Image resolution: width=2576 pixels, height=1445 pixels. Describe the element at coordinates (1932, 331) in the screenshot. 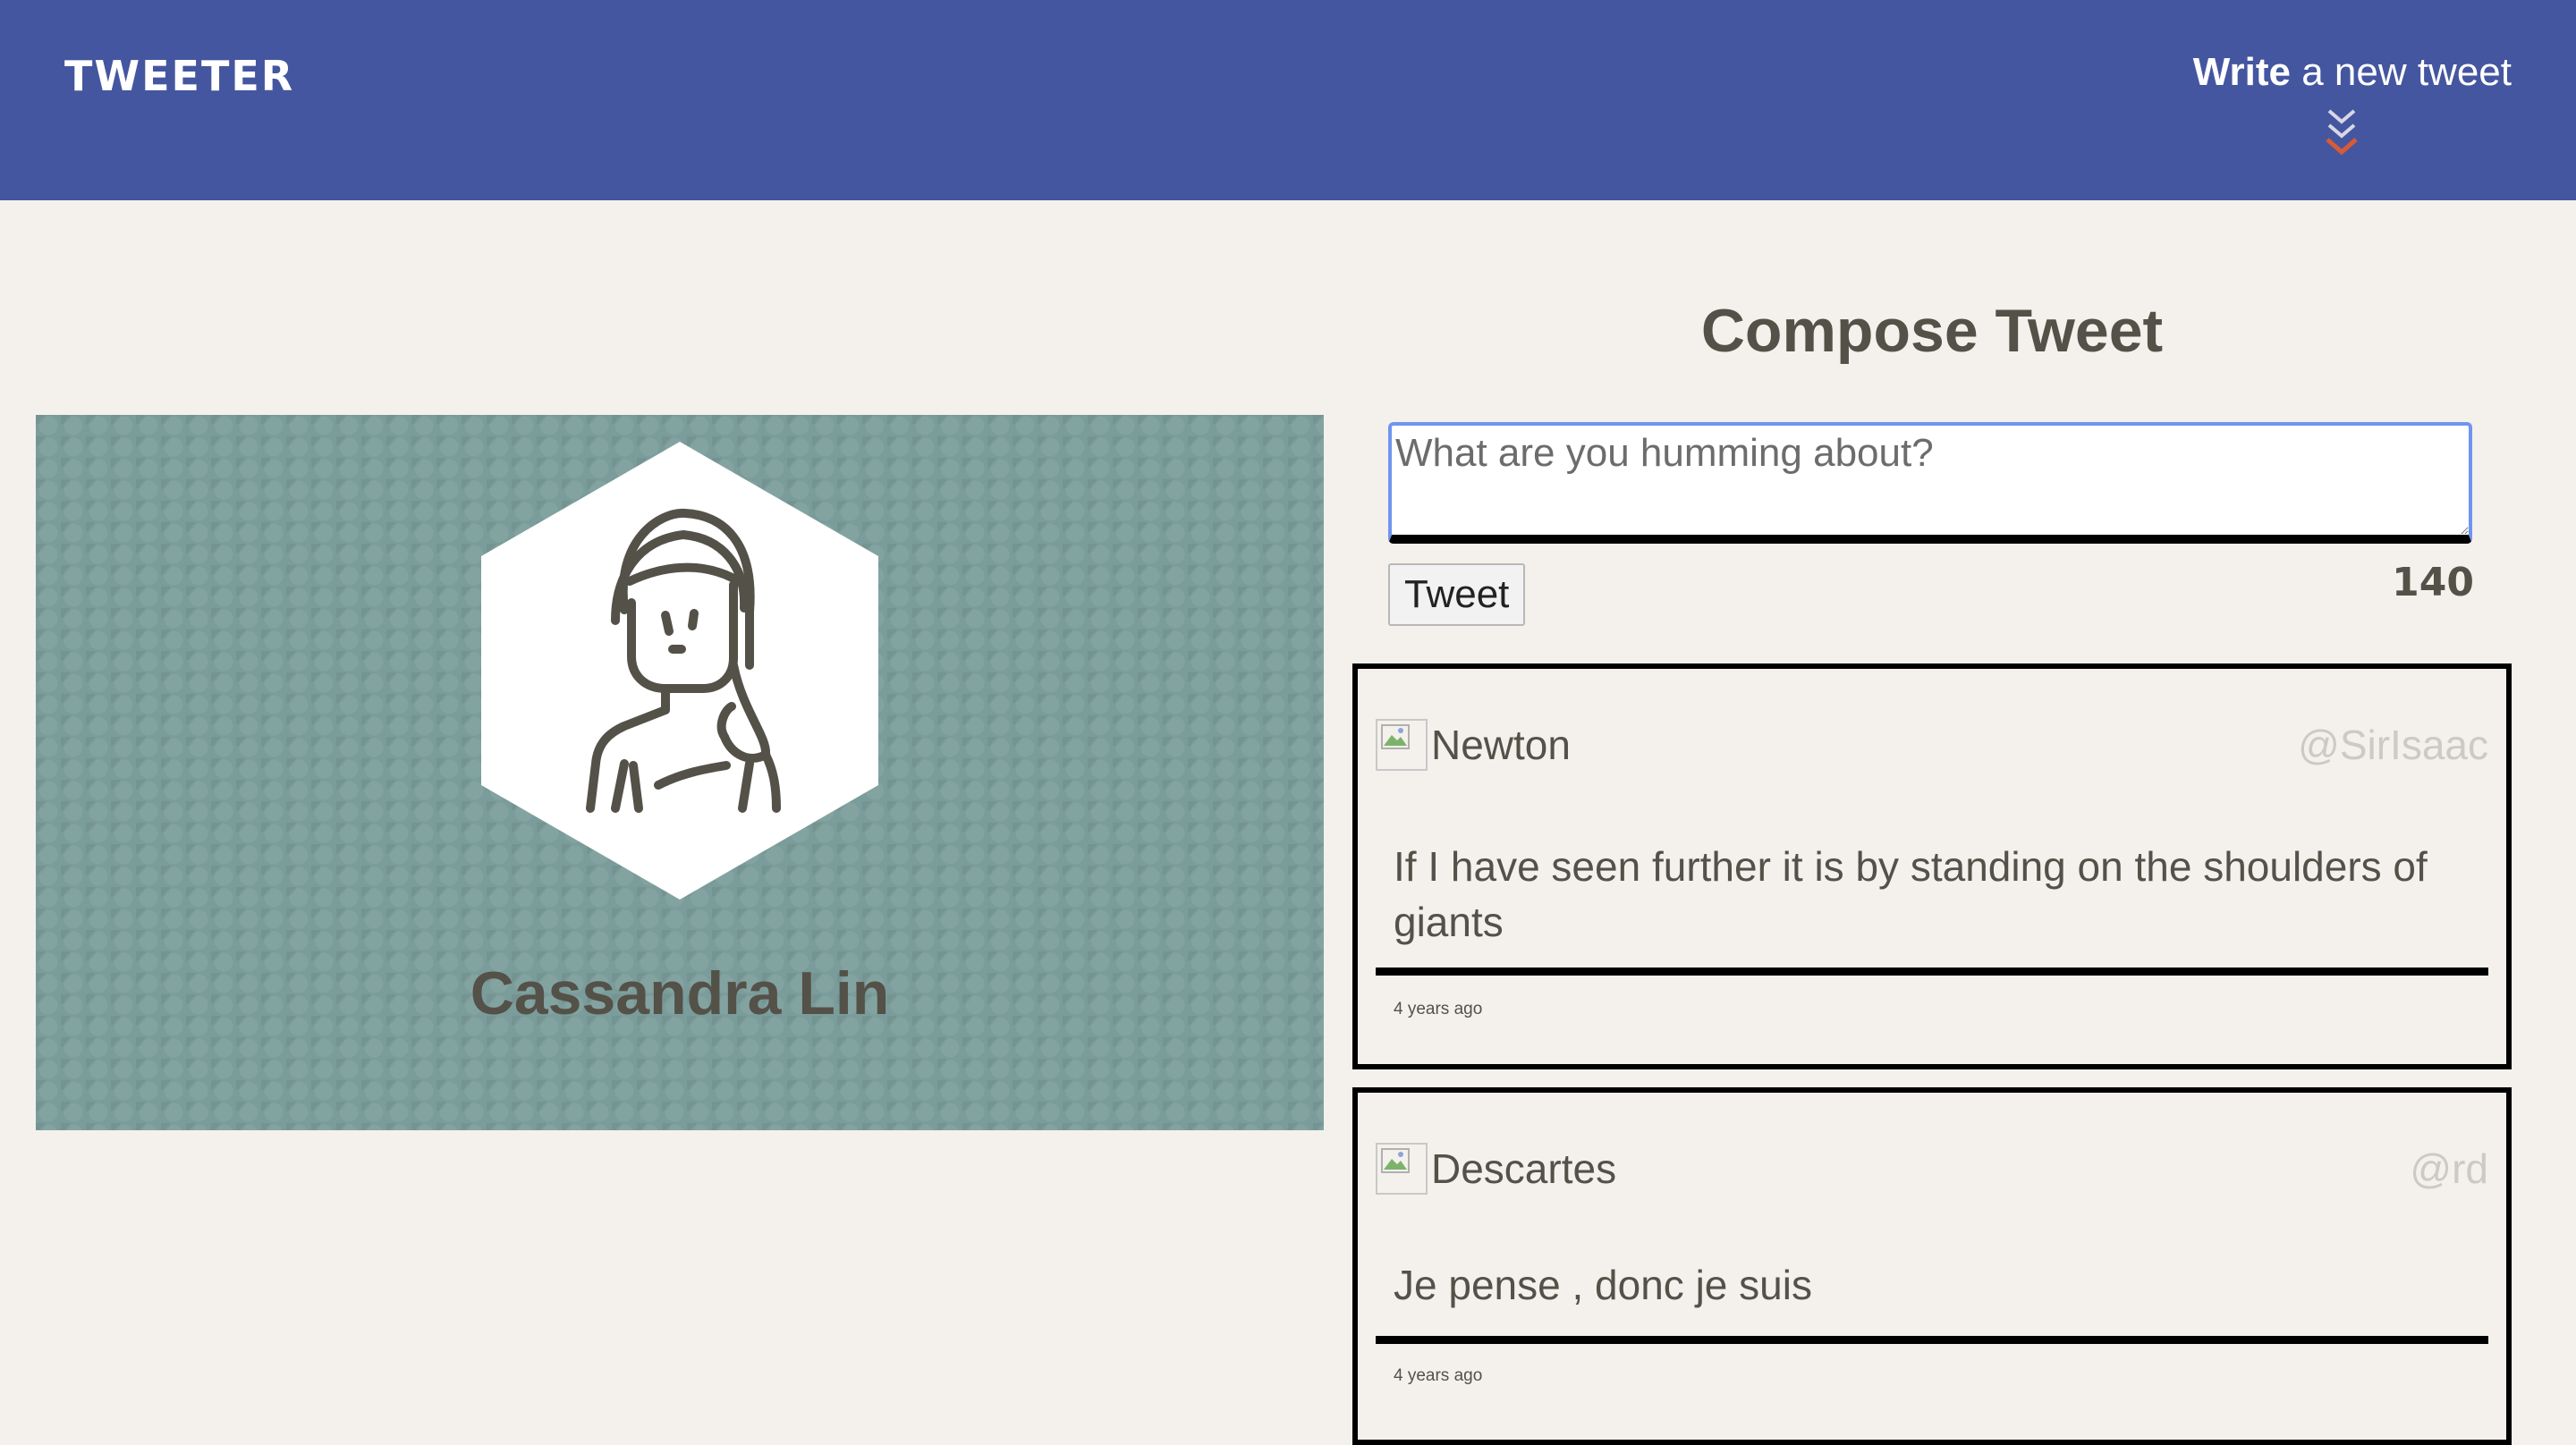

I see `compose-title: Compose Tweet` at that location.